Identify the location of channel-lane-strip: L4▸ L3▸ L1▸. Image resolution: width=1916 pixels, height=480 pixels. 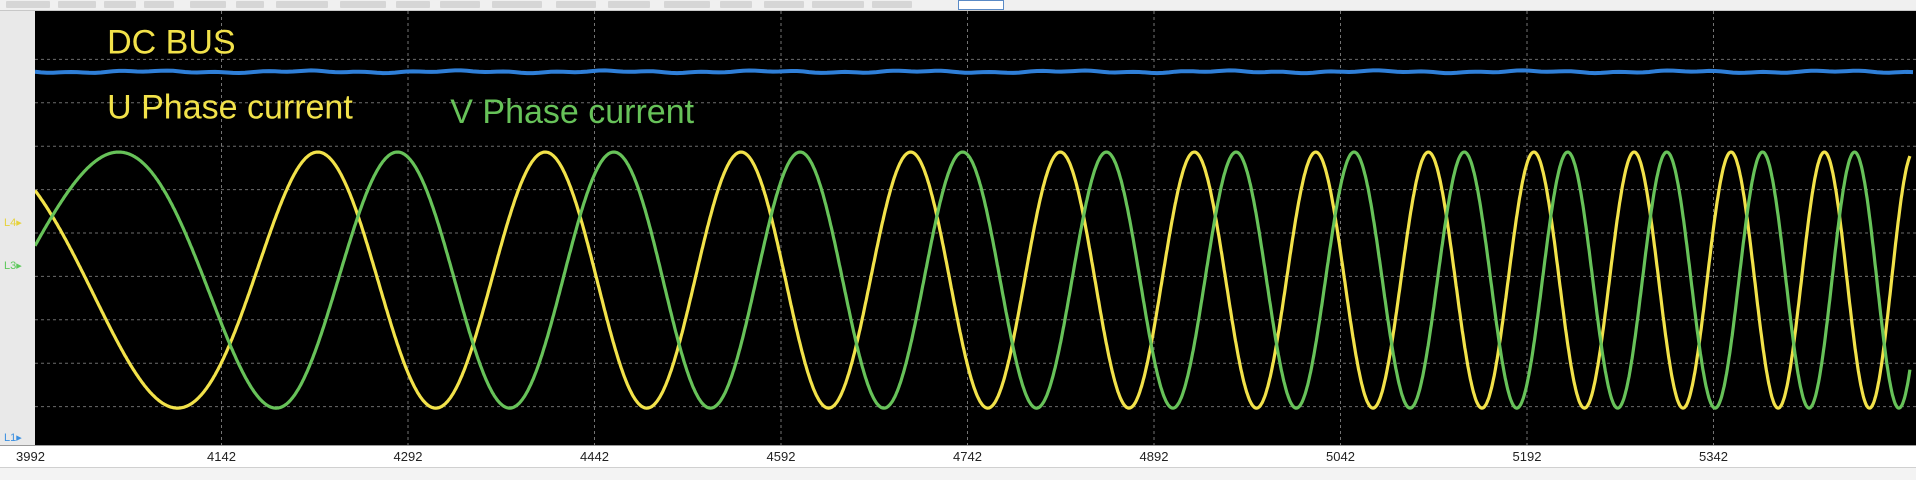
(18, 228).